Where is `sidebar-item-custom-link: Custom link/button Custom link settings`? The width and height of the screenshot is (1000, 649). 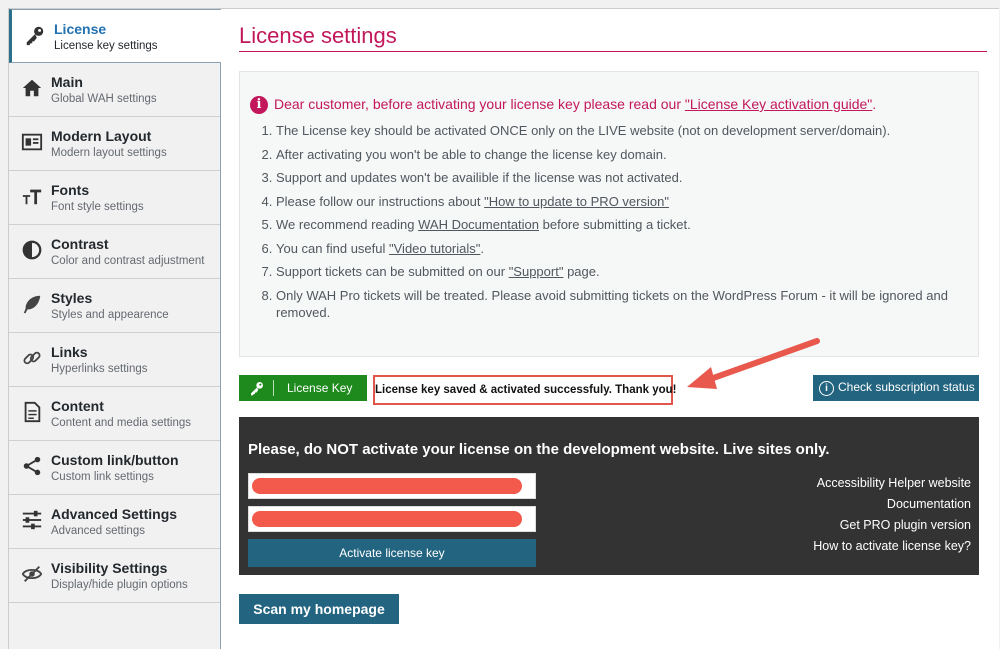
sidebar-item-custom-link: Custom link/button Custom link settings is located at coordinates (114, 468).